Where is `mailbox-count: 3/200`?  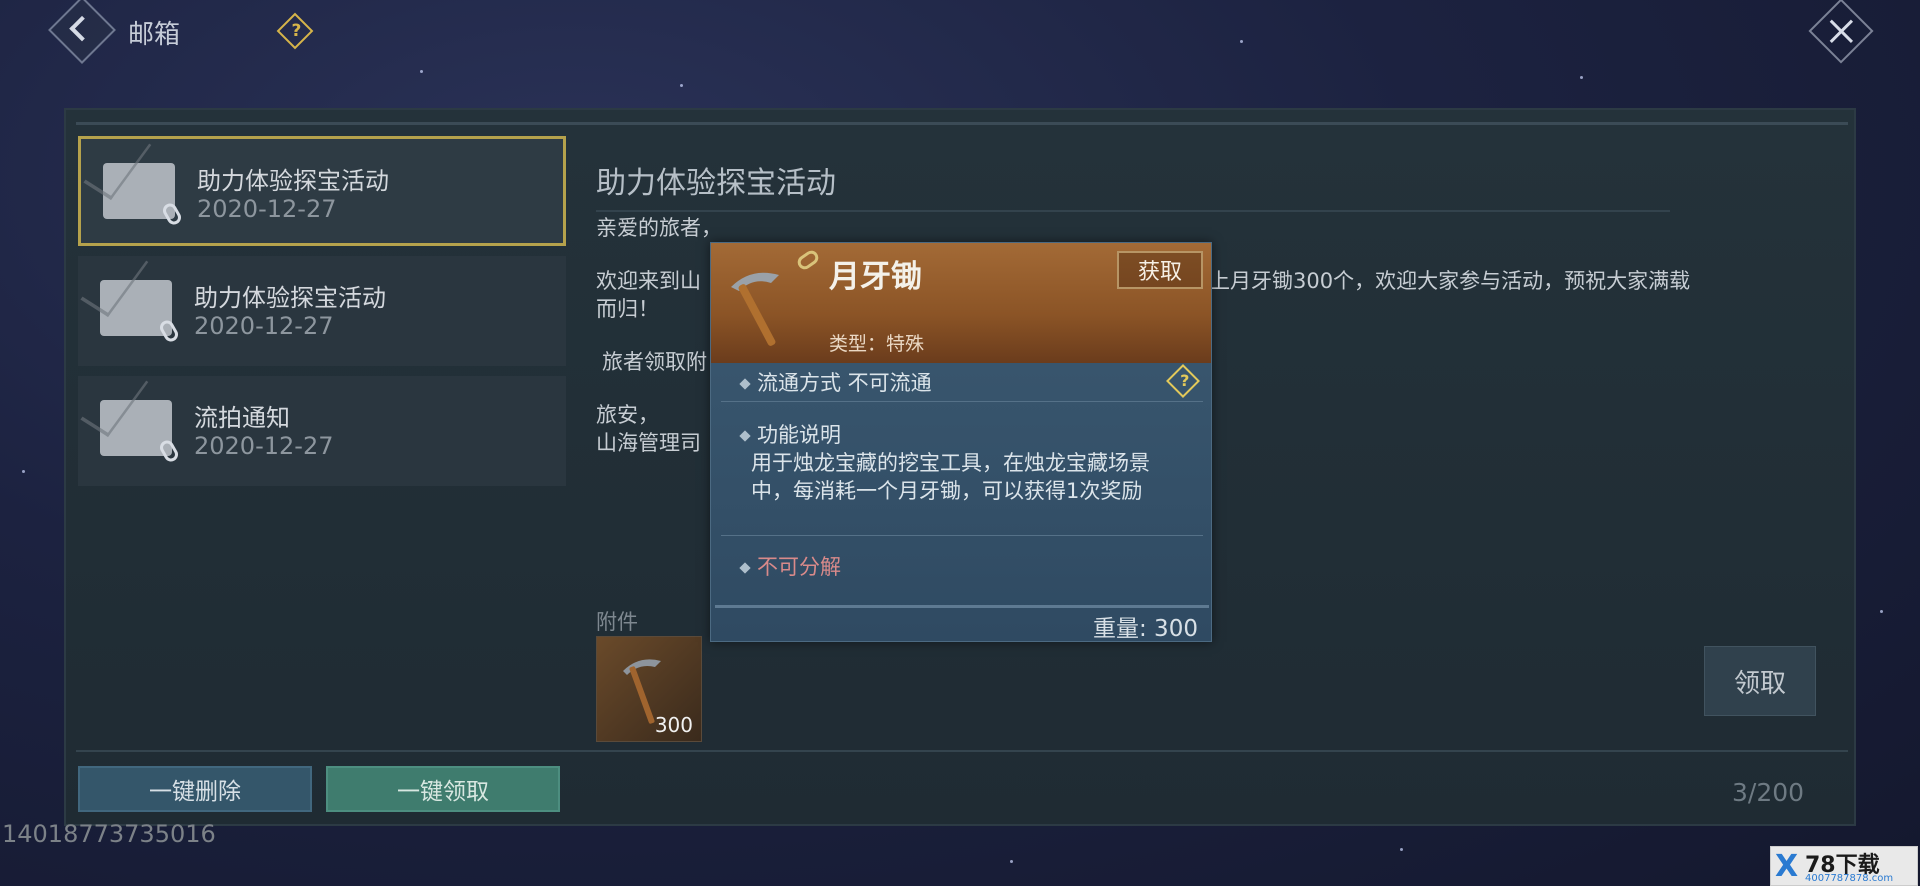 mailbox-count: 3/200 is located at coordinates (1768, 792).